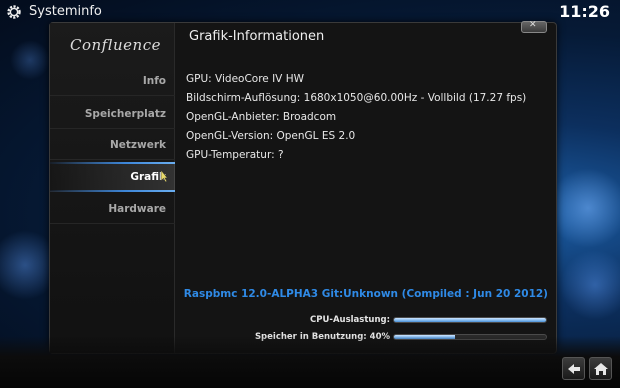 The height and width of the screenshot is (388, 620). I want to click on cpu-usage-bar, so click(470, 320).